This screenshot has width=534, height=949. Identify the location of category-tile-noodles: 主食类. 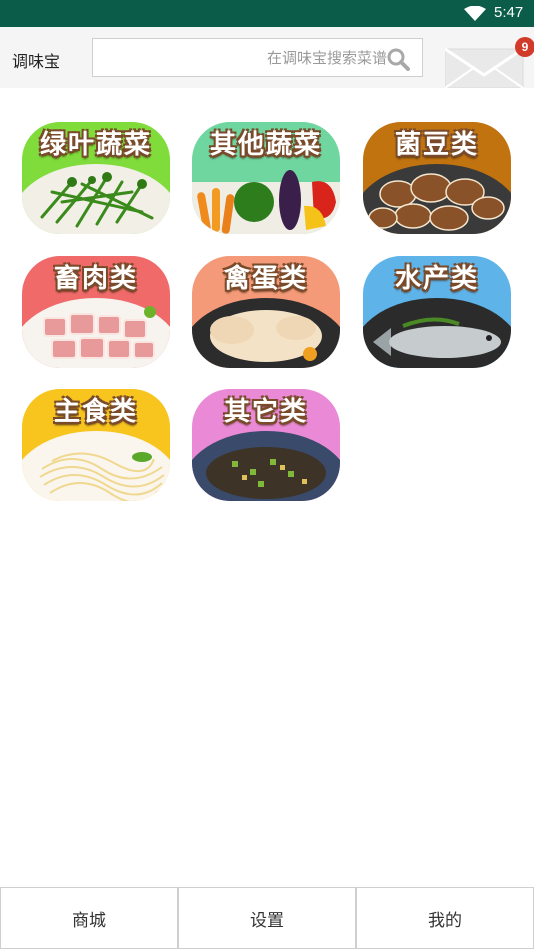
(96, 445).